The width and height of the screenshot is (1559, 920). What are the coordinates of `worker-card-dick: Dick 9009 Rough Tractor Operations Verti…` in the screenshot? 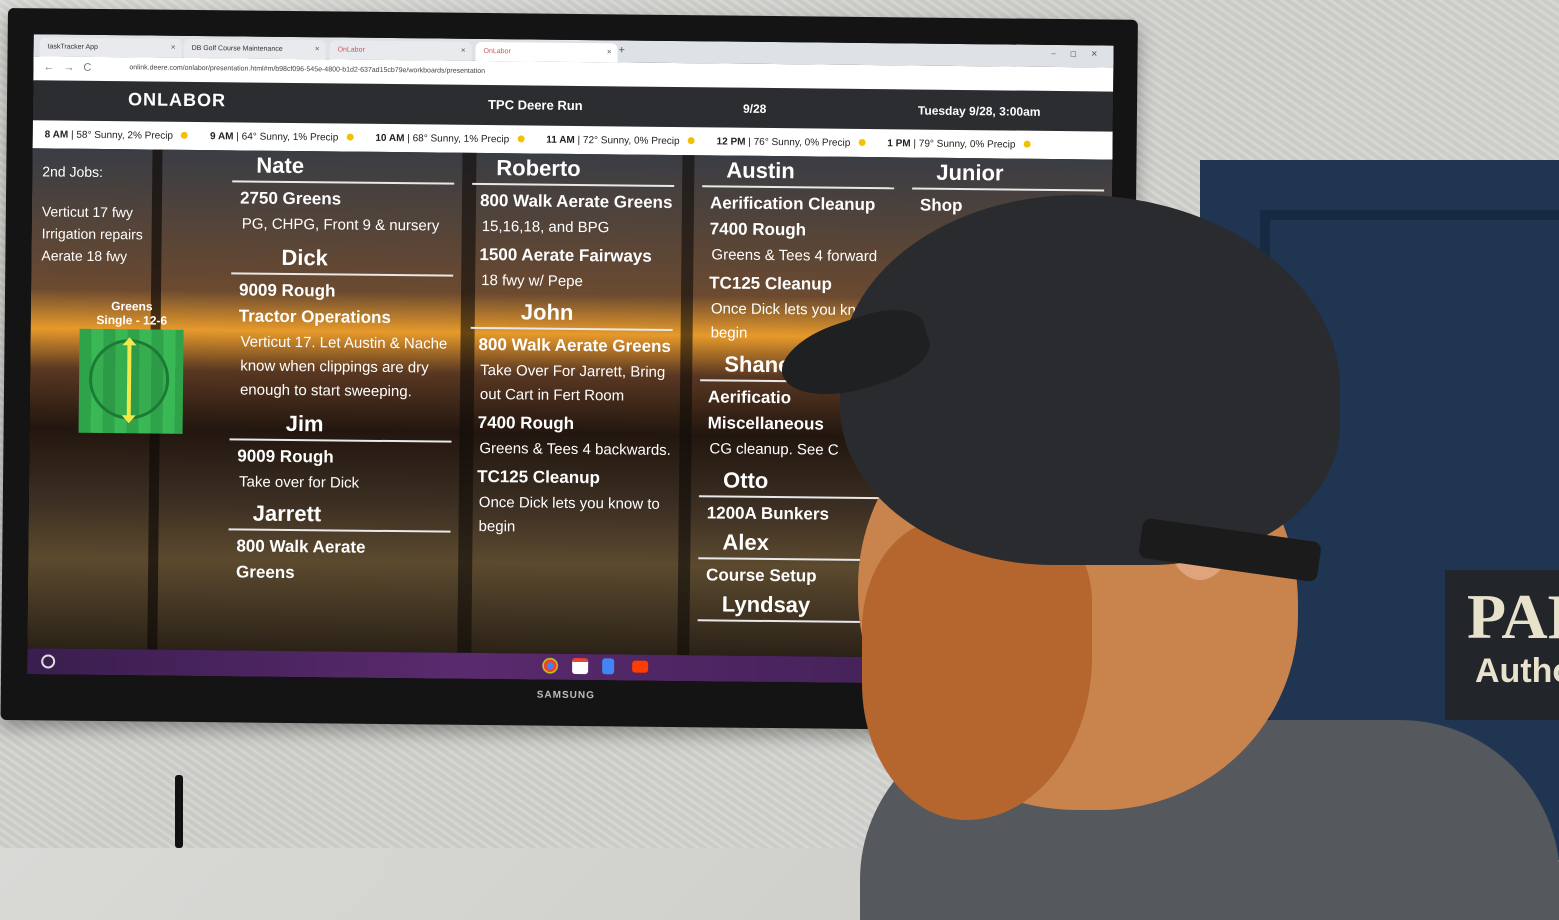 It's located at (346, 323).